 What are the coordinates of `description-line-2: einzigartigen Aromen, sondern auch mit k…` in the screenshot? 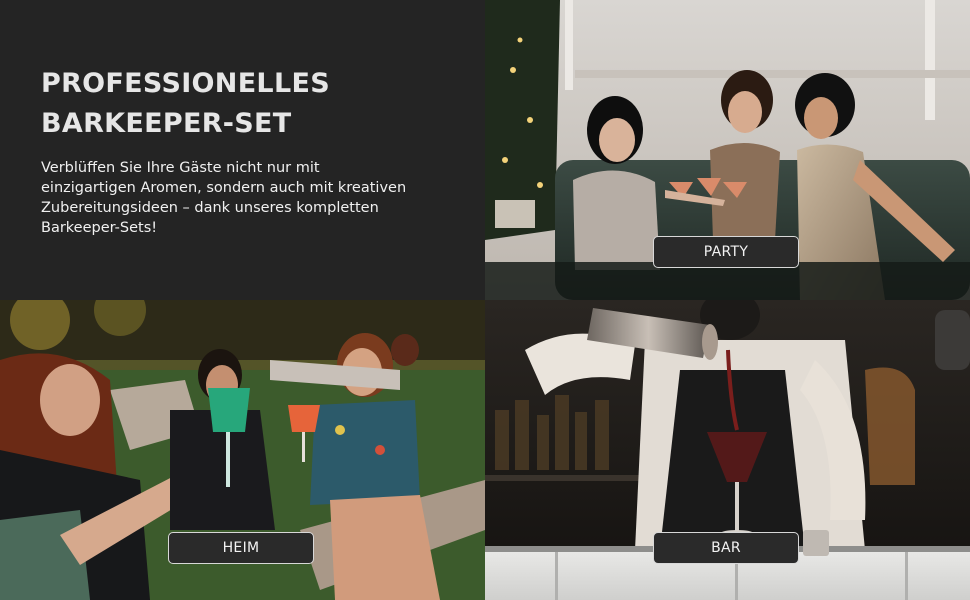 It's located at (224, 188).